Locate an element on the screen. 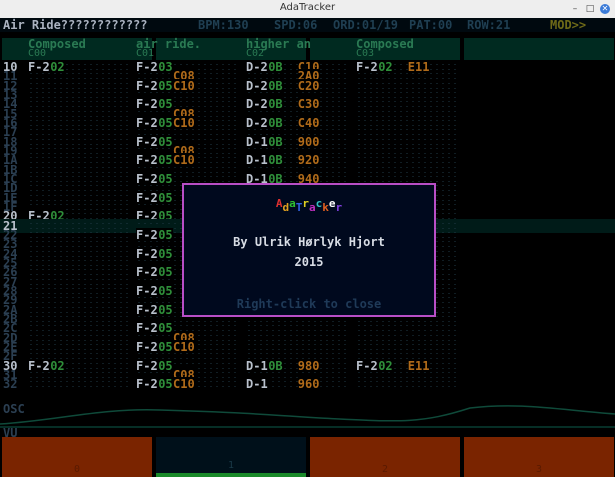 Image resolution: width=615 pixels, height=477 pixels. window-title: AdaTracker is located at coordinates (307, 7).